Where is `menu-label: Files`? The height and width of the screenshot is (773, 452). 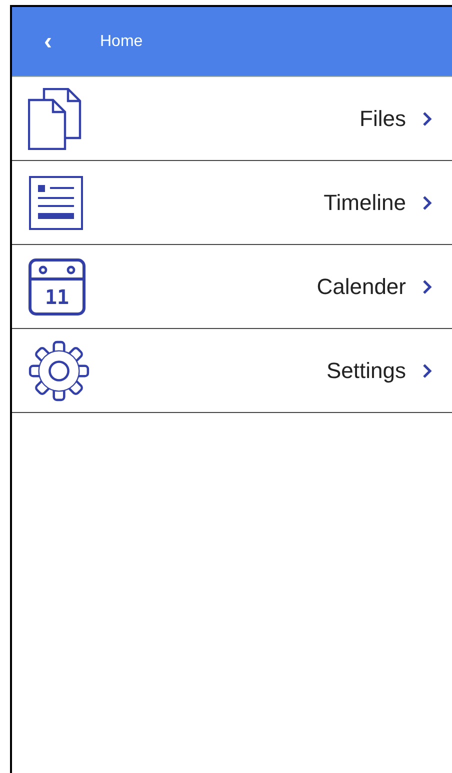 menu-label: Files is located at coordinates (383, 119).